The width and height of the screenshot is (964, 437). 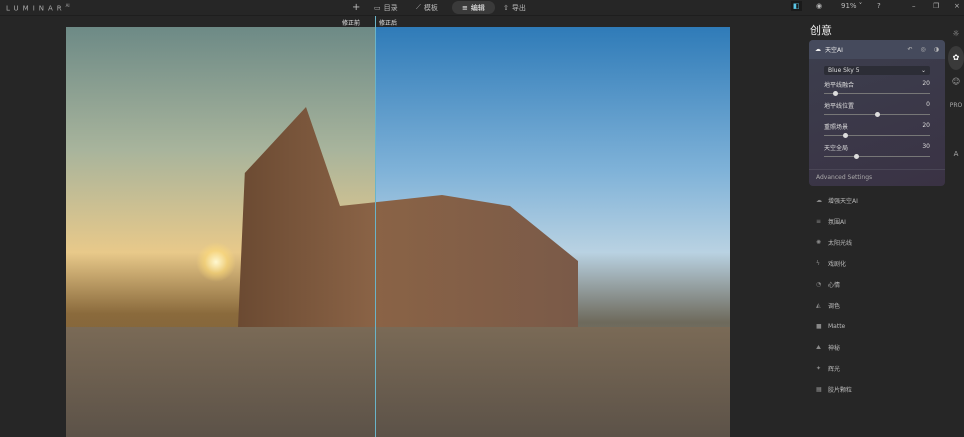 What do you see at coordinates (956, 58) in the screenshot?
I see `palette-icon: ✿` at bounding box center [956, 58].